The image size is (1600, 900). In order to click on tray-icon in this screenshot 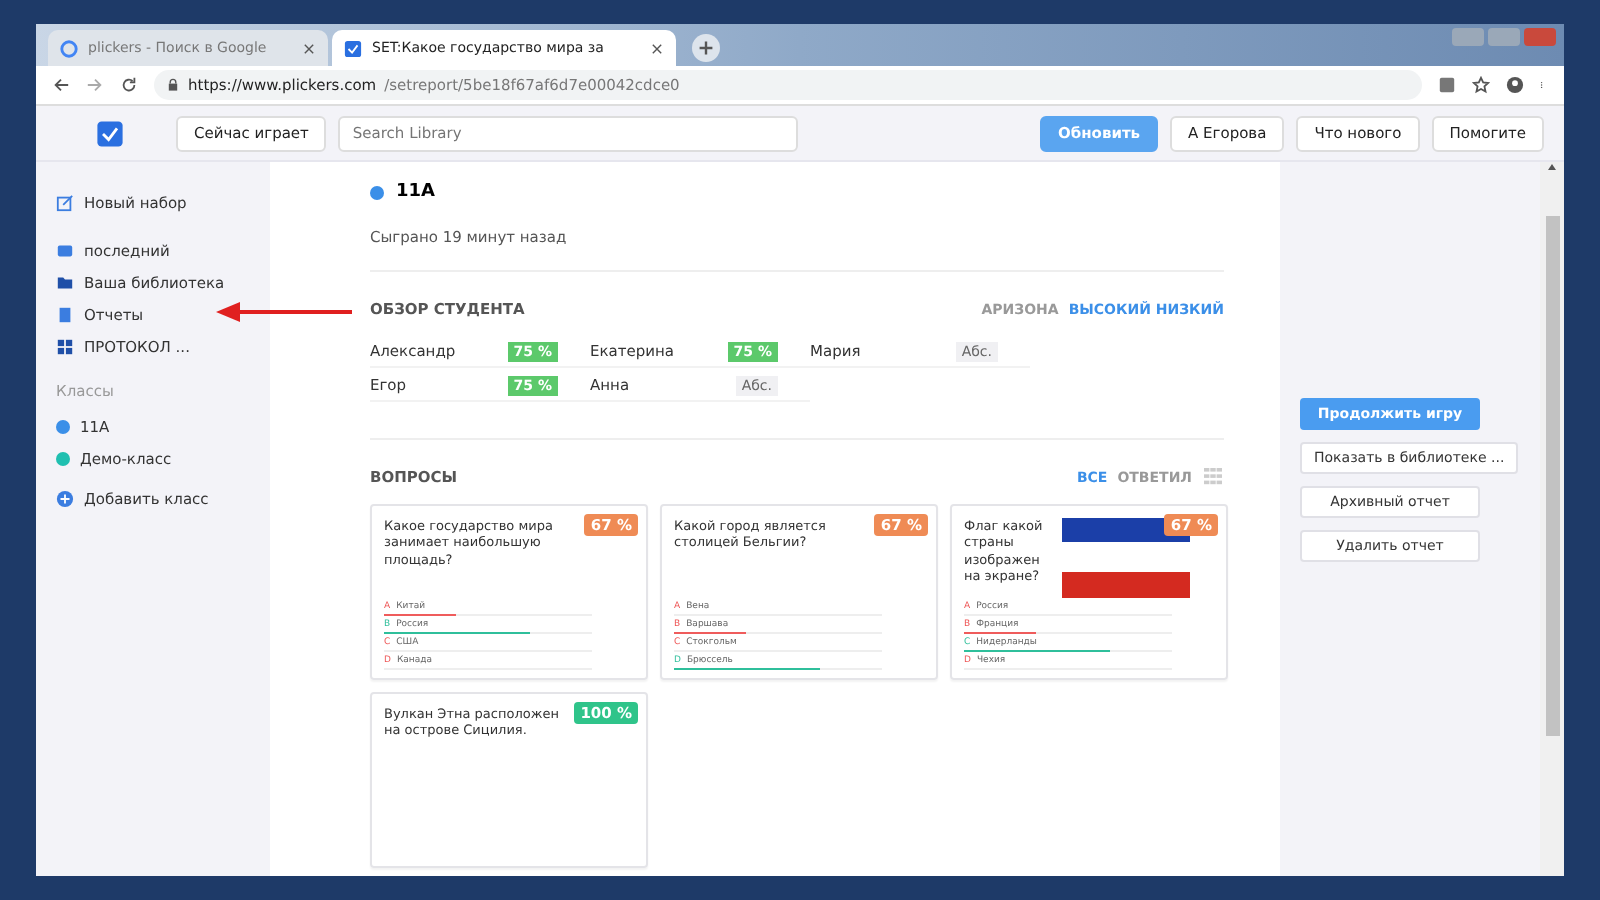, I will do `click(65, 250)`.